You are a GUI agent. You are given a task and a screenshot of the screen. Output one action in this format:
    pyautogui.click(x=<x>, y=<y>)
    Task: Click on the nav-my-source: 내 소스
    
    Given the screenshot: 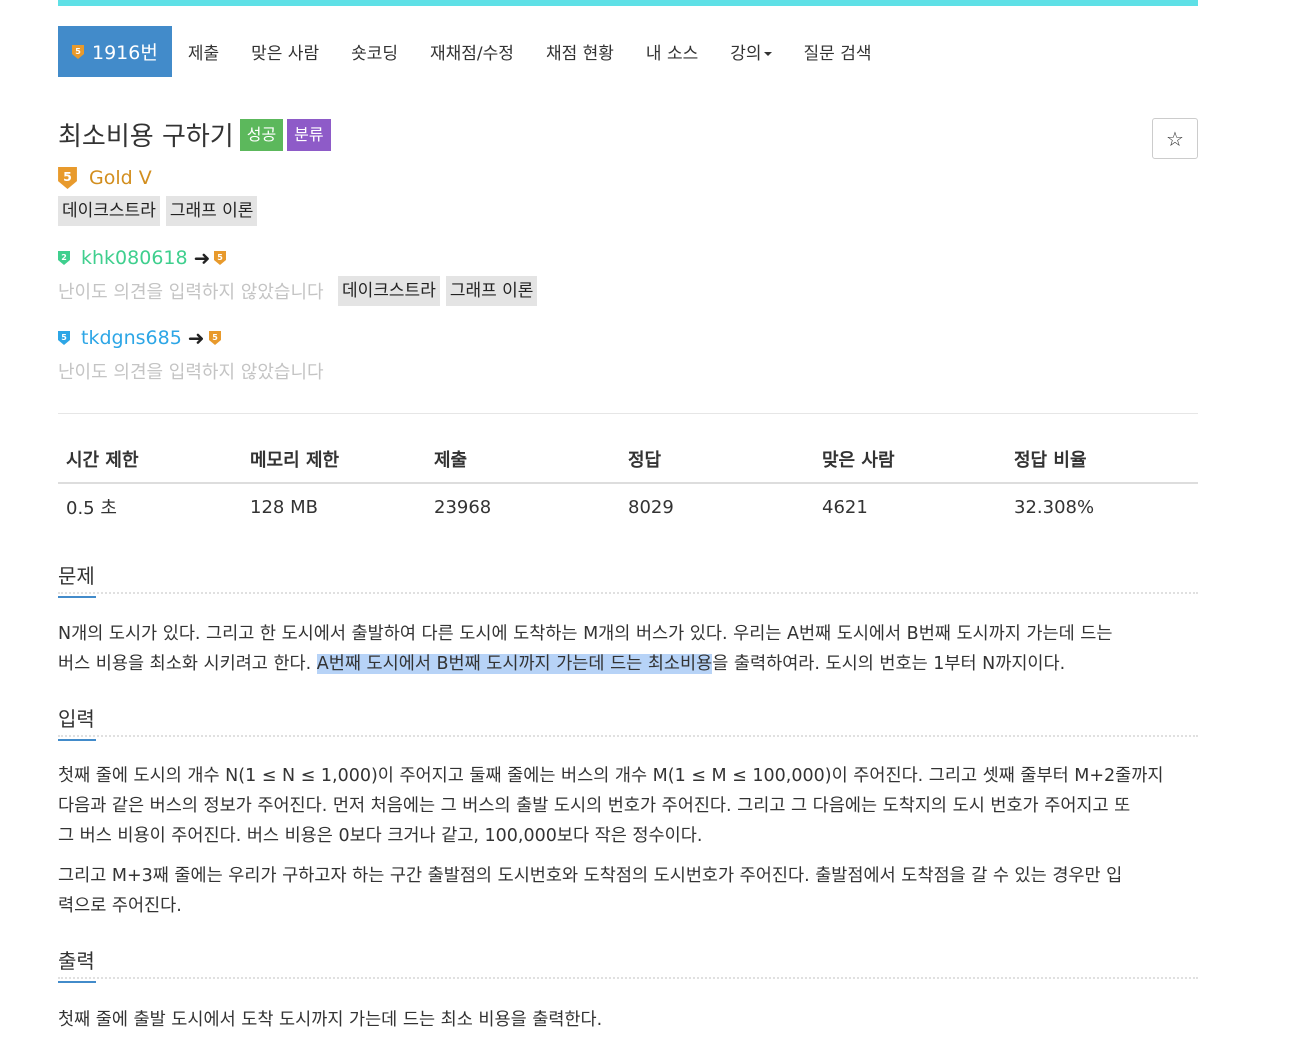 What is the action you would take?
    pyautogui.click(x=672, y=51)
    